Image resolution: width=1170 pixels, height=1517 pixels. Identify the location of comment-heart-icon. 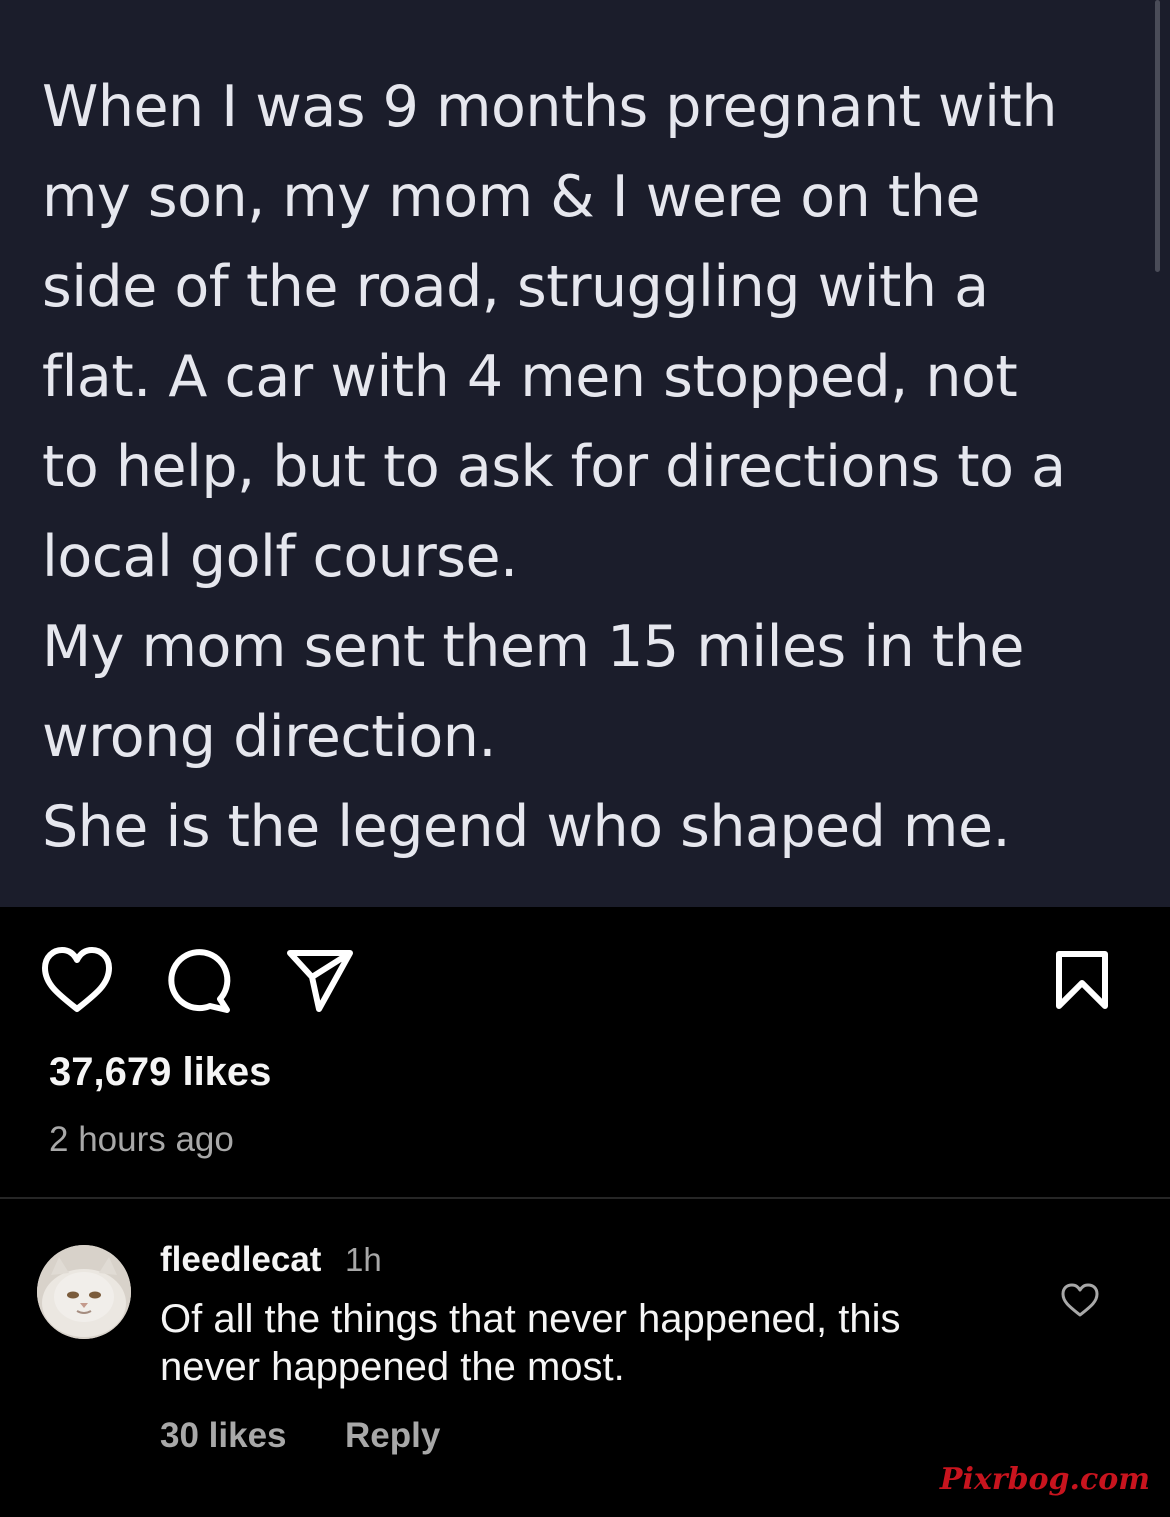
(1080, 1300).